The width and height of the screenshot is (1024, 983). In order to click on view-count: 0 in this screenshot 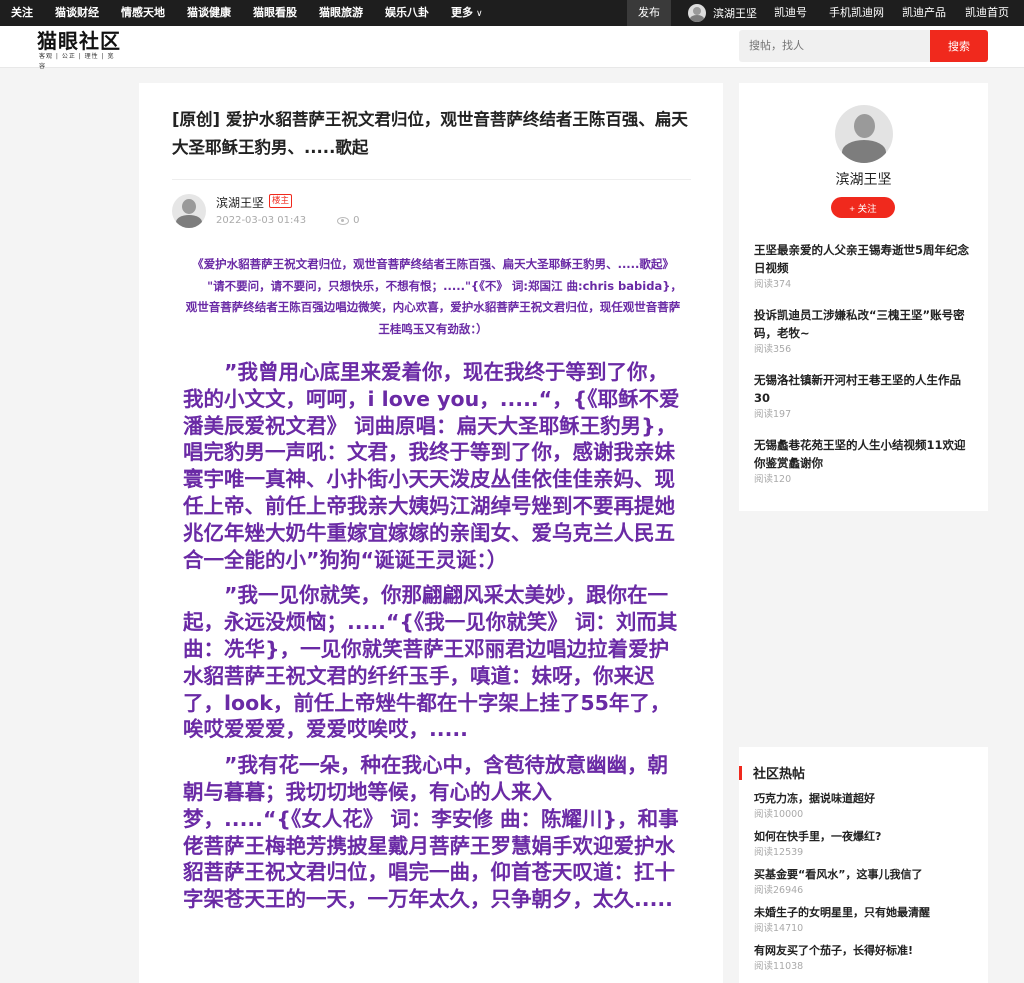, I will do `click(356, 220)`.